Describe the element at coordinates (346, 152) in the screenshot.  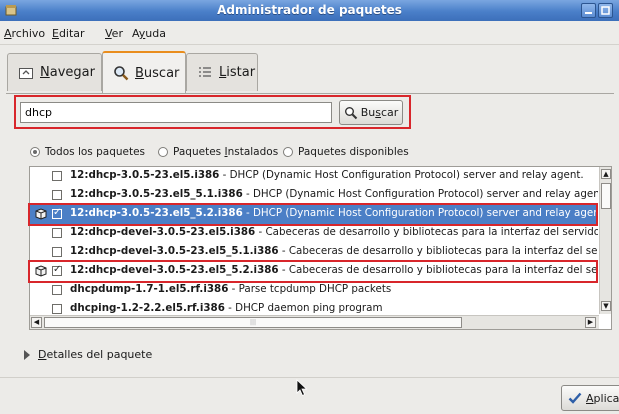
I see `filter-available-packages: Paquetes disponibles` at that location.